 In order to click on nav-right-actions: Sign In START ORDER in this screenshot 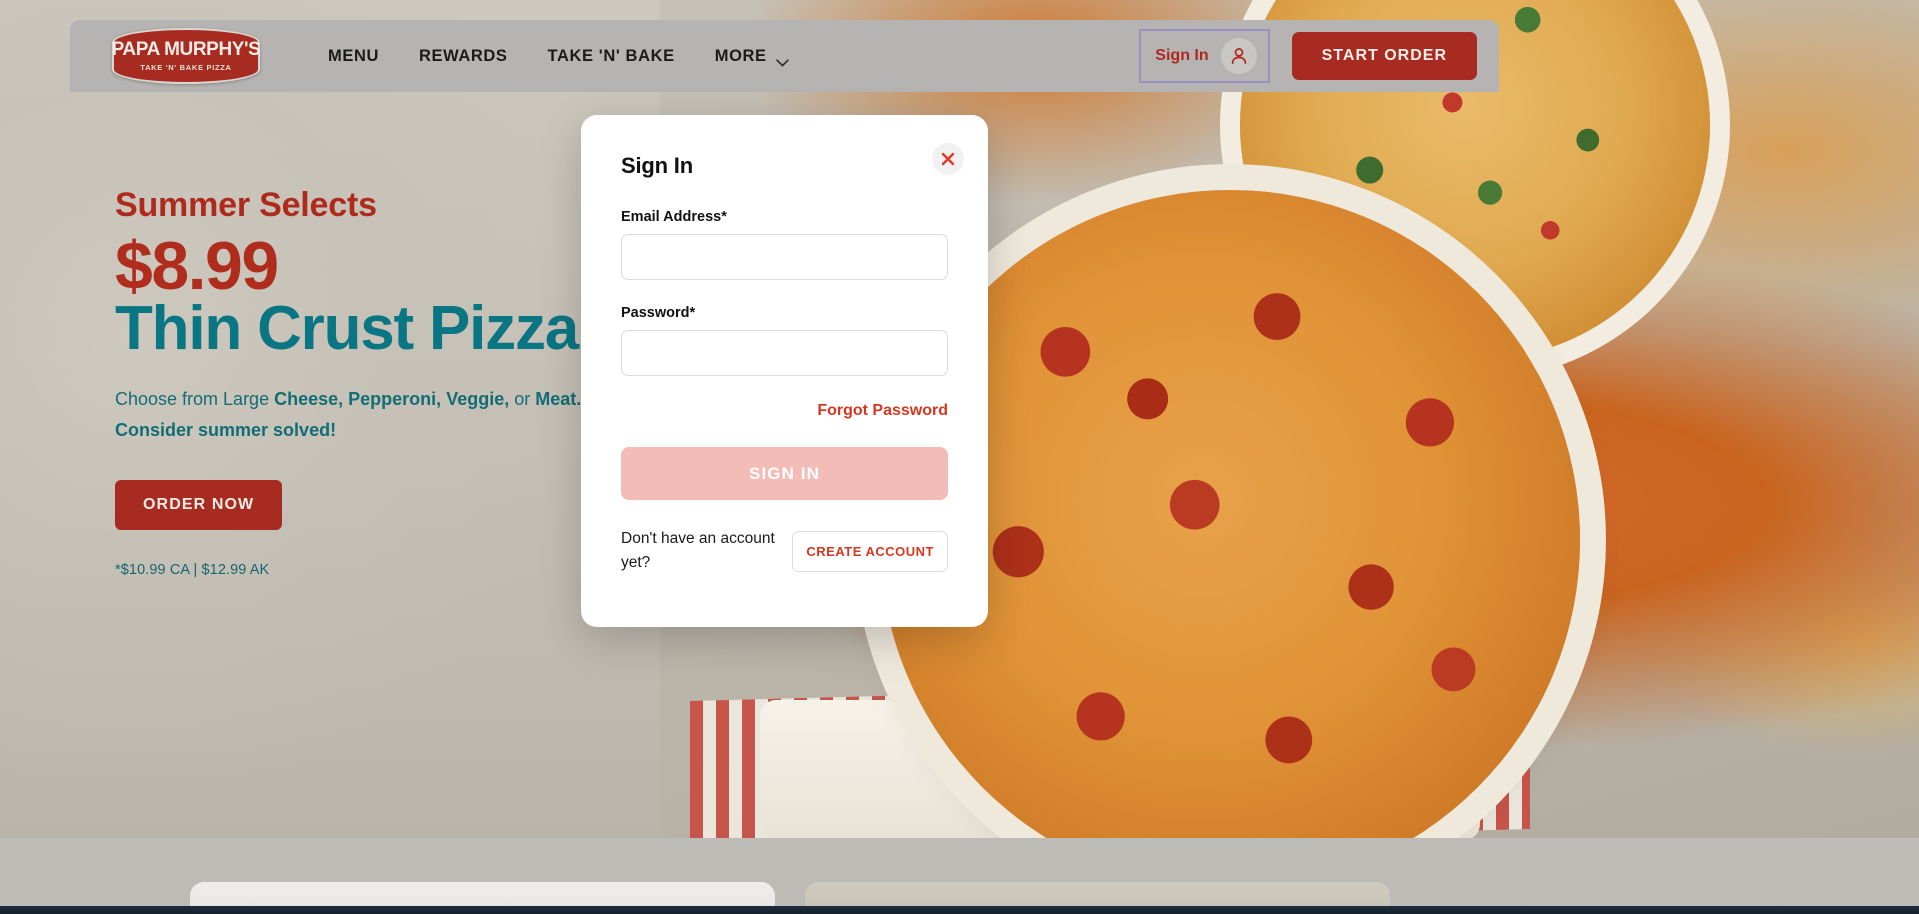, I will do `click(1319, 56)`.